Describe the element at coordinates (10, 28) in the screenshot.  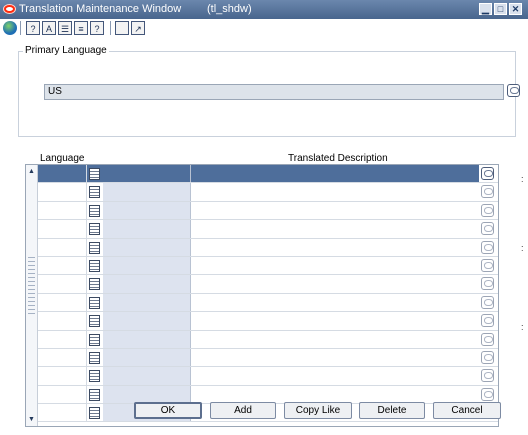
I see `globe-icon` at that location.